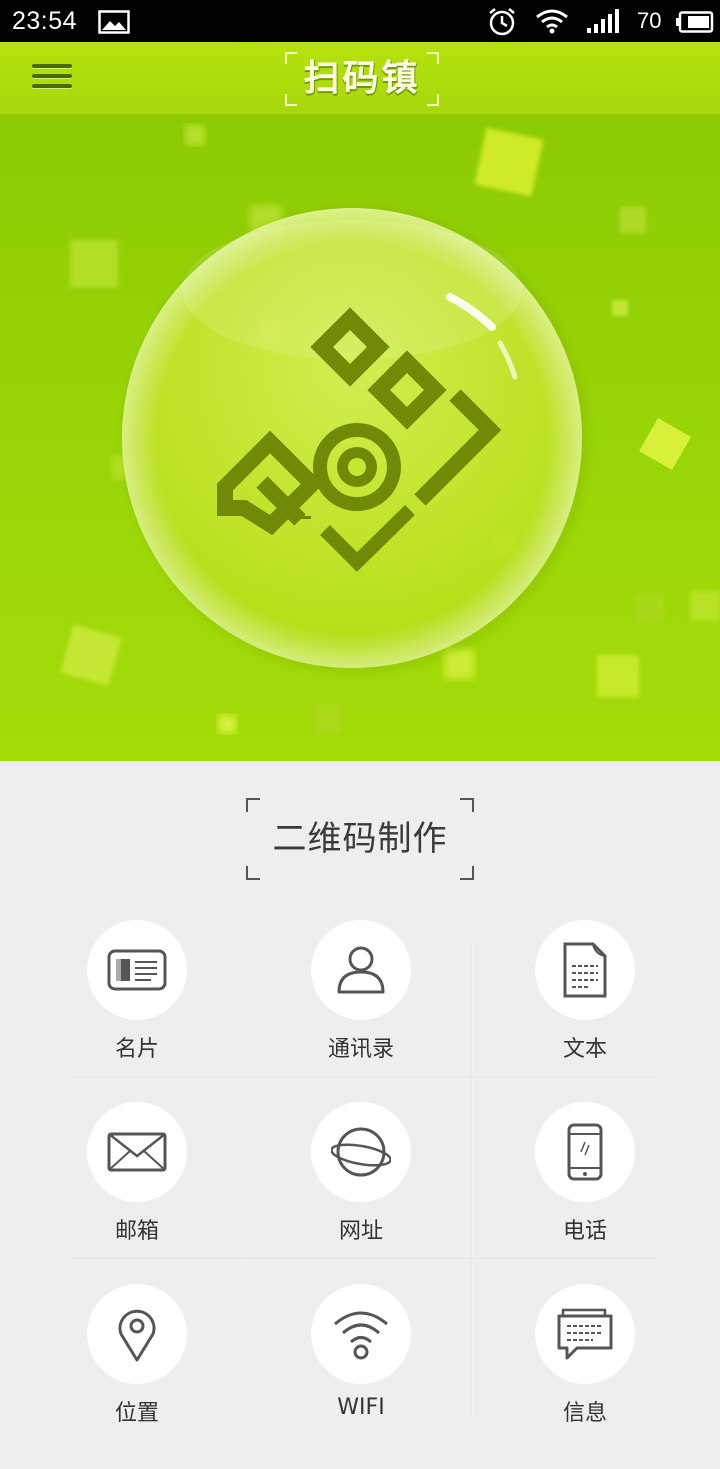 The image size is (720, 1469). What do you see at coordinates (584, 1231) in the screenshot?
I see `grid-item-label: 电话` at bounding box center [584, 1231].